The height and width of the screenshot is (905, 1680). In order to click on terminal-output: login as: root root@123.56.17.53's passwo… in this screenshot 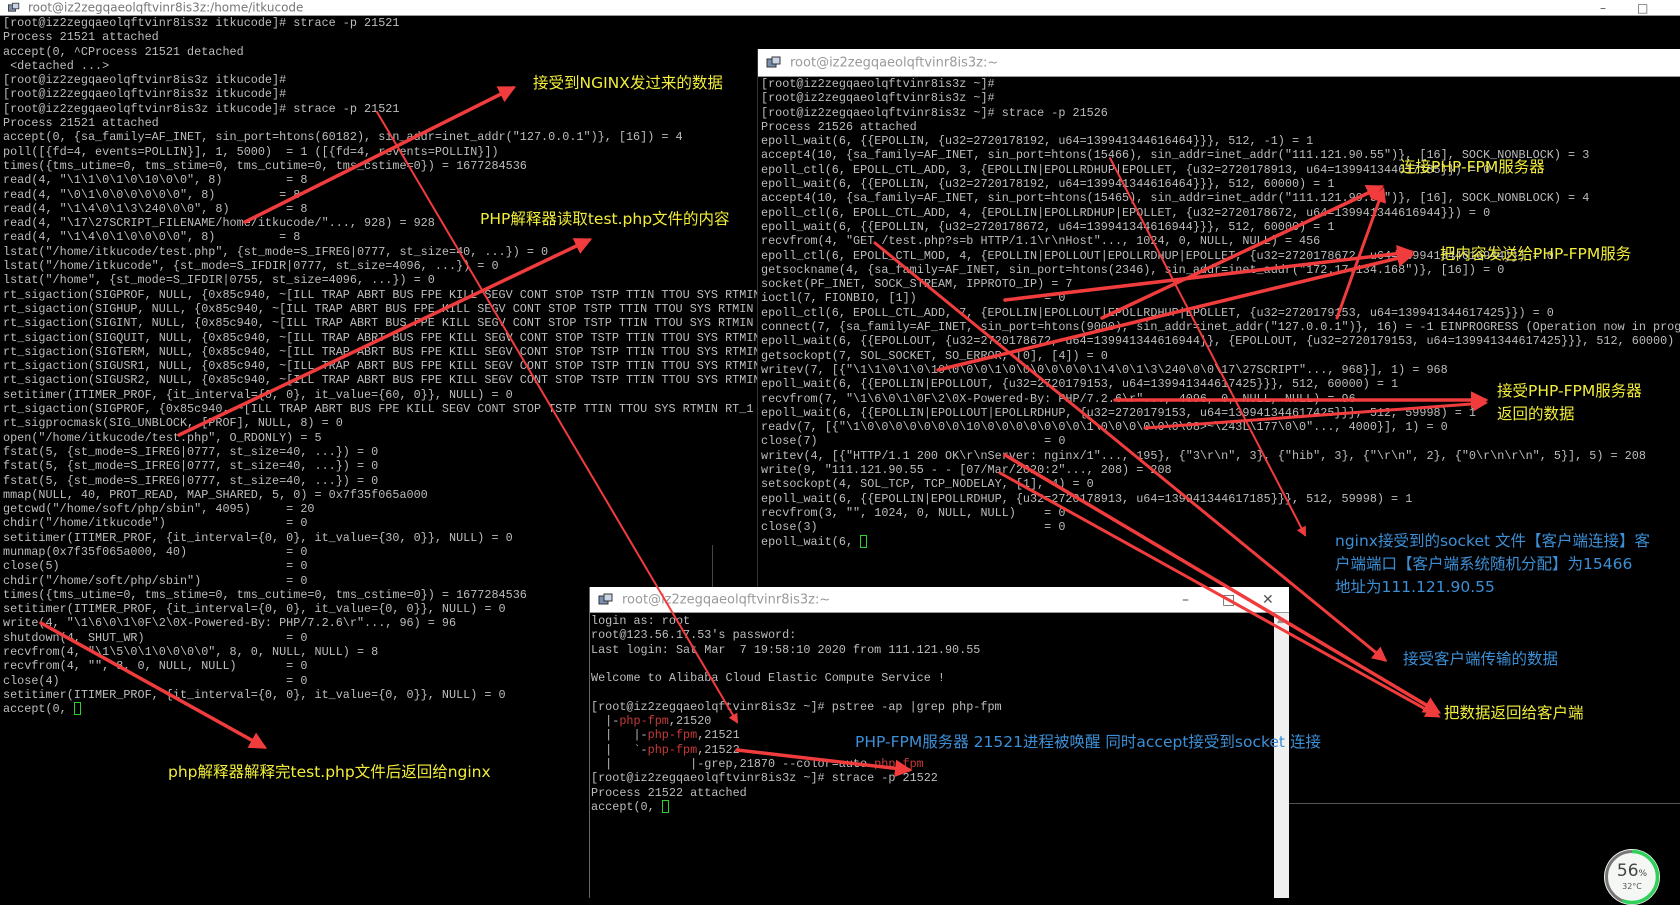, I will do `click(932, 714)`.